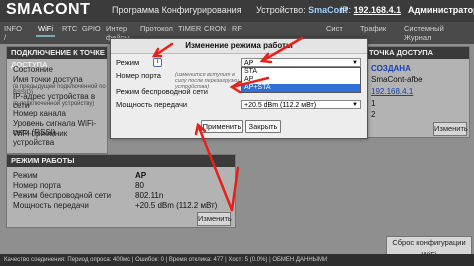 The image size is (474, 266). Describe the element at coordinates (281, 50) in the screenshot. I see `arrow-to-mode-select` at that location.